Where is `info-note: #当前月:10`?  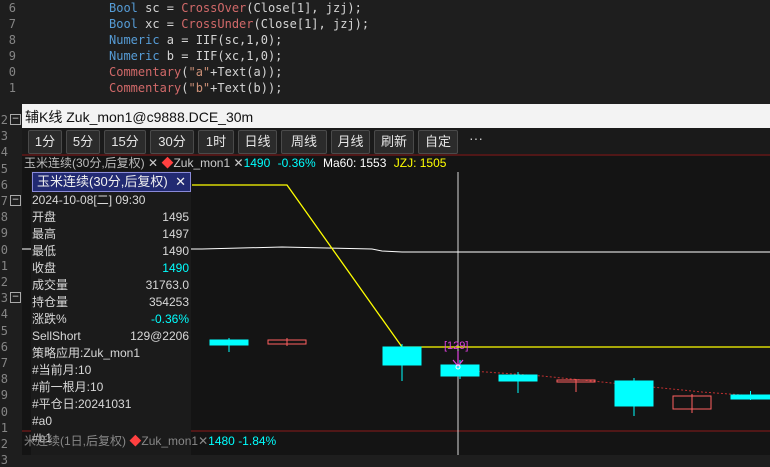 info-note: #当前月:10 is located at coordinates (62, 370).